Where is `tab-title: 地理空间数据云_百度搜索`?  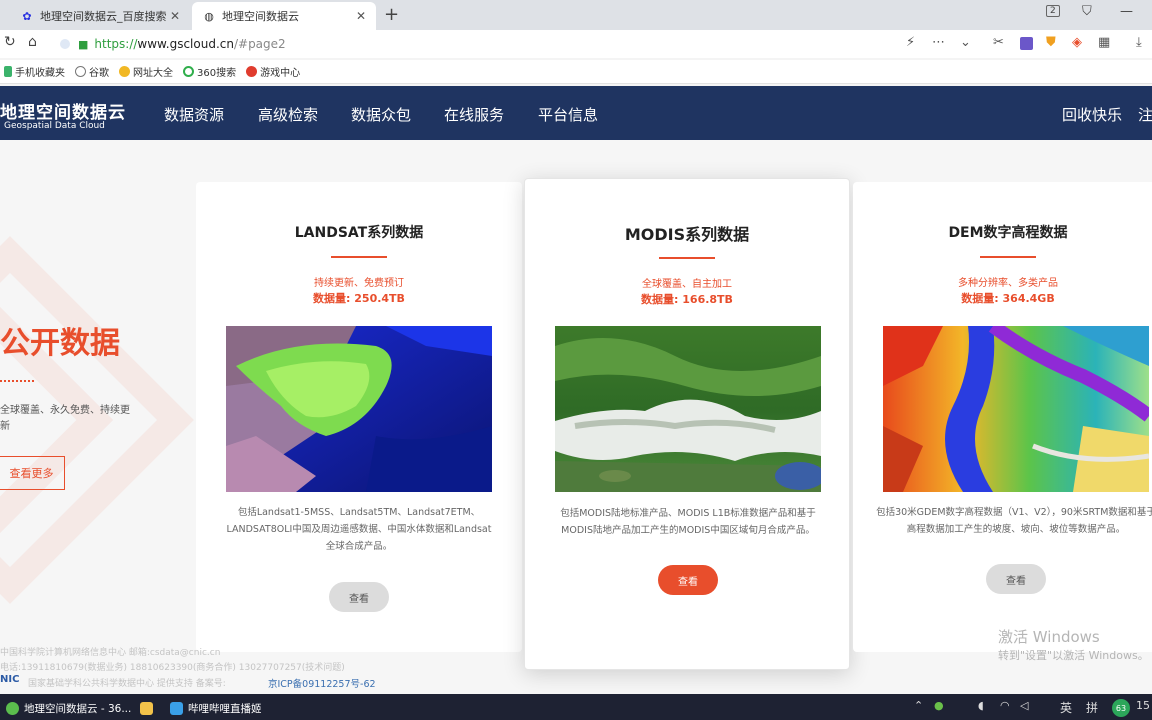
tab-title: 地理空间数据云_百度搜索 is located at coordinates (103, 16).